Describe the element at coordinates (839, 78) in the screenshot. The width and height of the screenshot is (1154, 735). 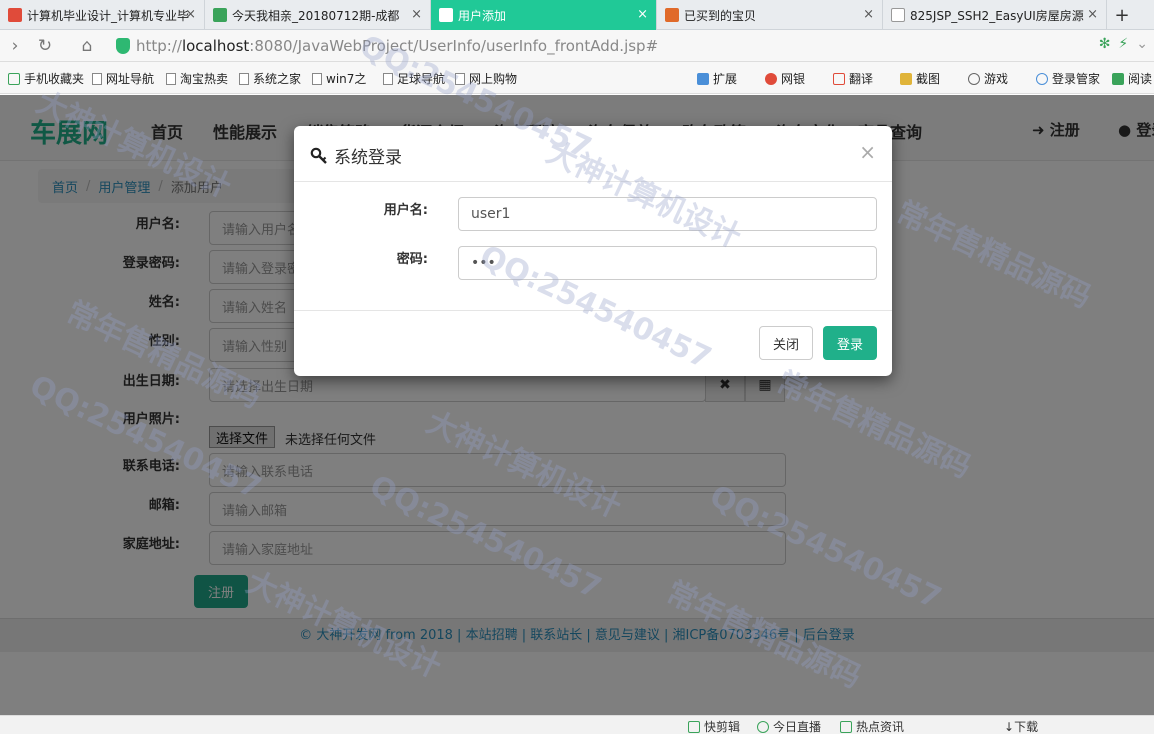
I see `translate-icon` at that location.